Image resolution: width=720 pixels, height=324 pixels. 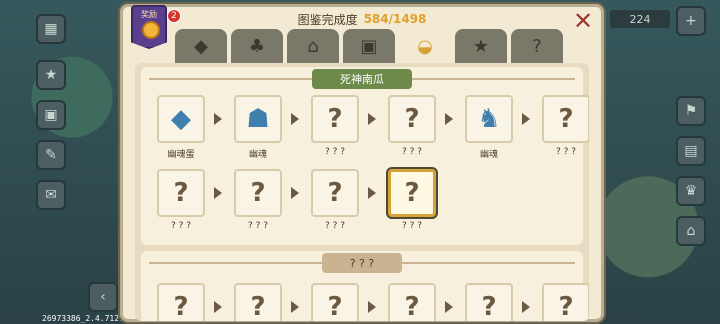 I want to click on tab-question: ?, so click(x=537, y=46).